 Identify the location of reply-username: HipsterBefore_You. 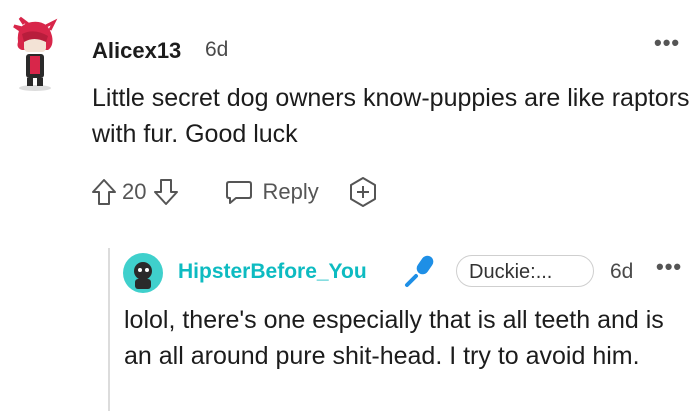
(272, 272).